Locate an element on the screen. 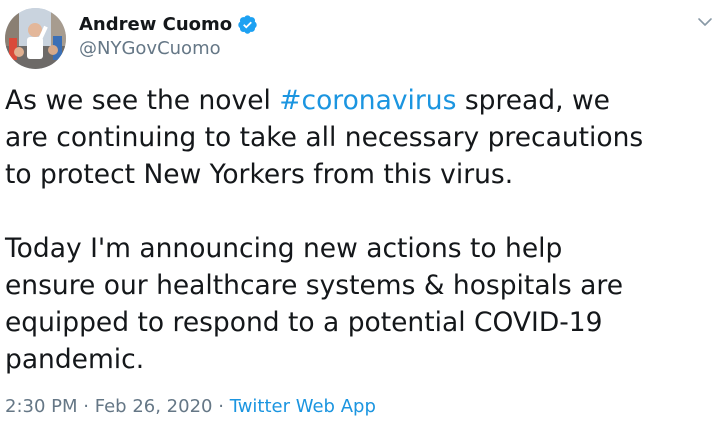  author-row: Andrew Cuomo is located at coordinates (168, 24).